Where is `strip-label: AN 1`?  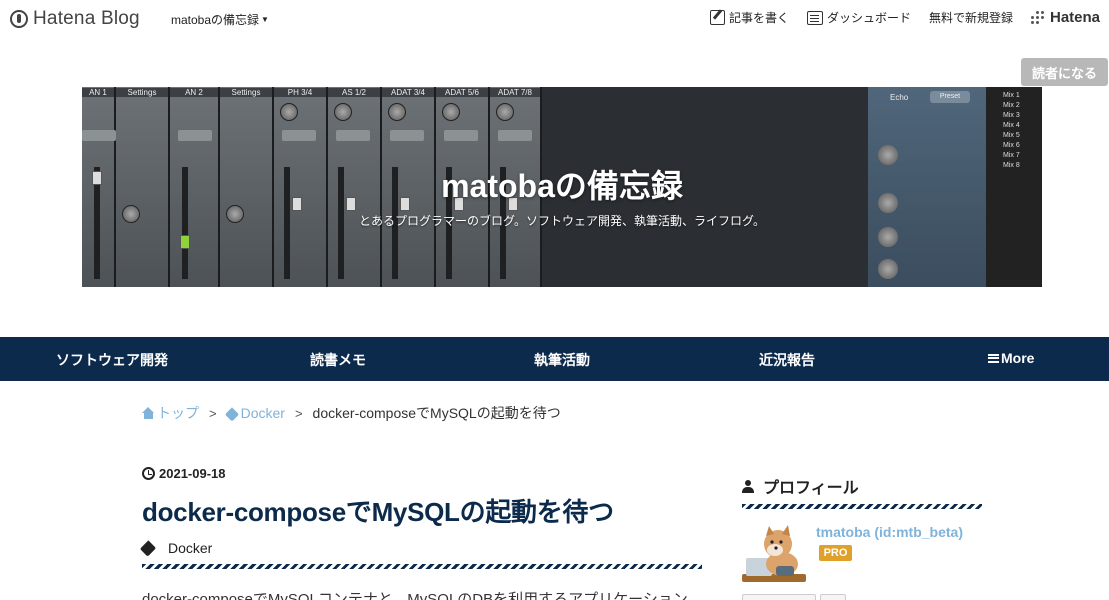
strip-label: AN 1 is located at coordinates (98, 92).